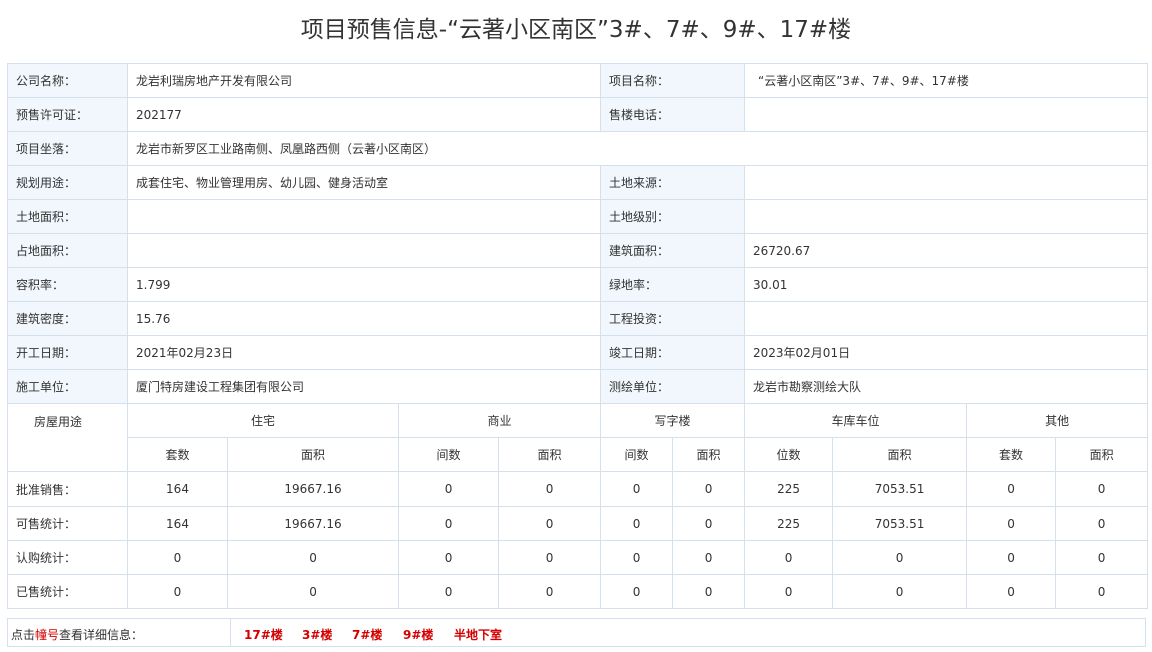 This screenshot has height=652, width=1152. Describe the element at coordinates (946, 182) in the screenshot. I see `land-source-value` at that location.